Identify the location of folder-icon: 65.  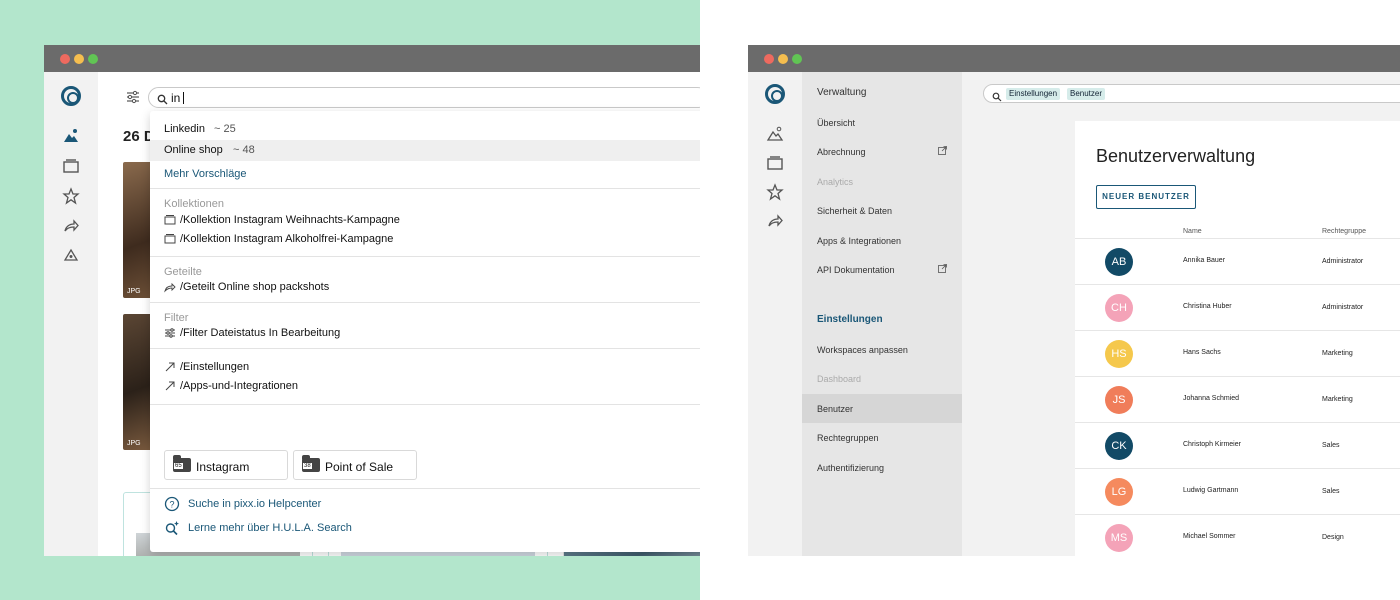
(182, 463).